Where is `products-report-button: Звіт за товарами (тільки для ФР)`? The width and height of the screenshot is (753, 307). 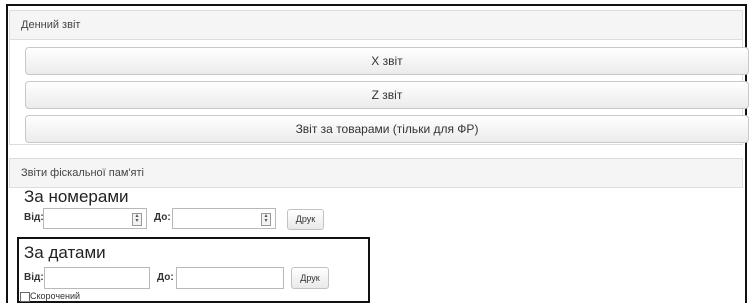
products-report-button: Звіт за товарами (тільки для ФР) is located at coordinates (387, 129).